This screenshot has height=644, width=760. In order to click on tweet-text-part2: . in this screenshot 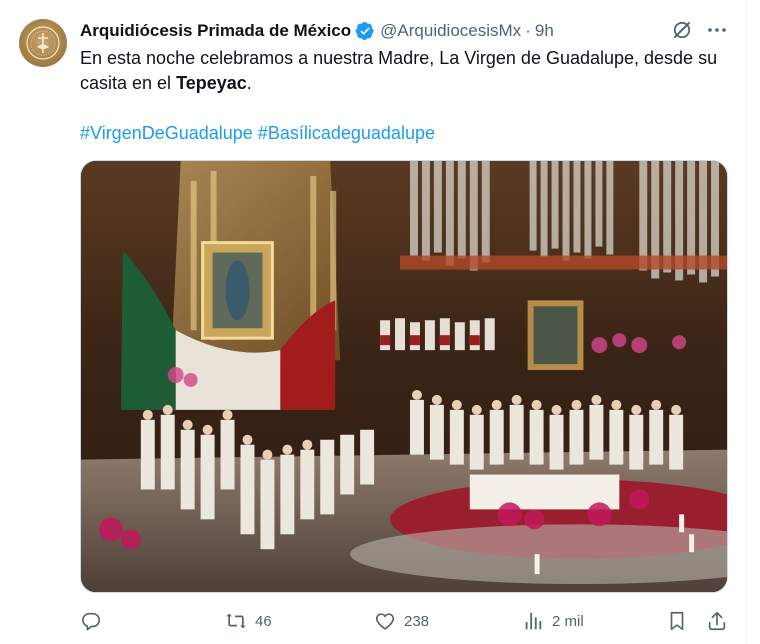, I will do `click(249, 83)`.